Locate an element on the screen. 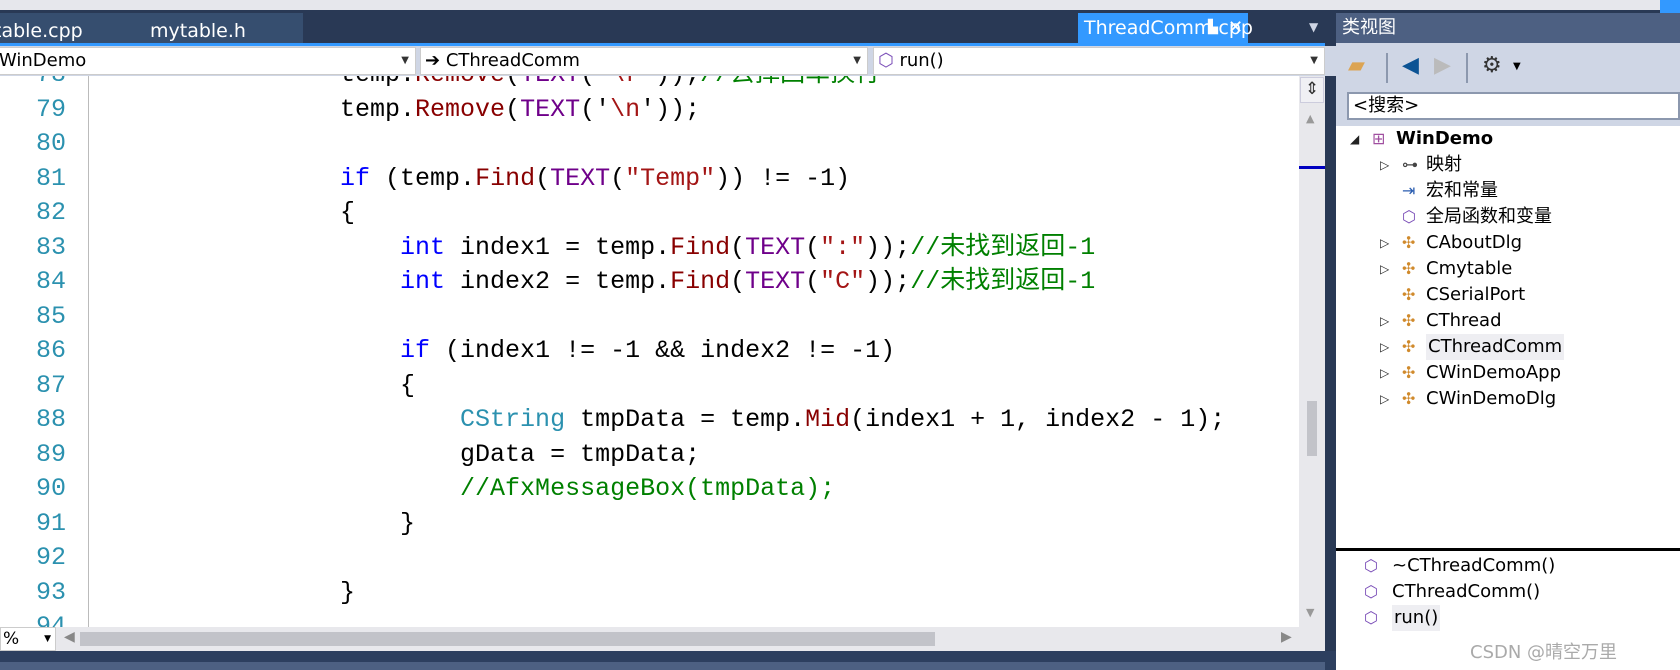  vertical-scroll-thumb is located at coordinates (1312, 428).